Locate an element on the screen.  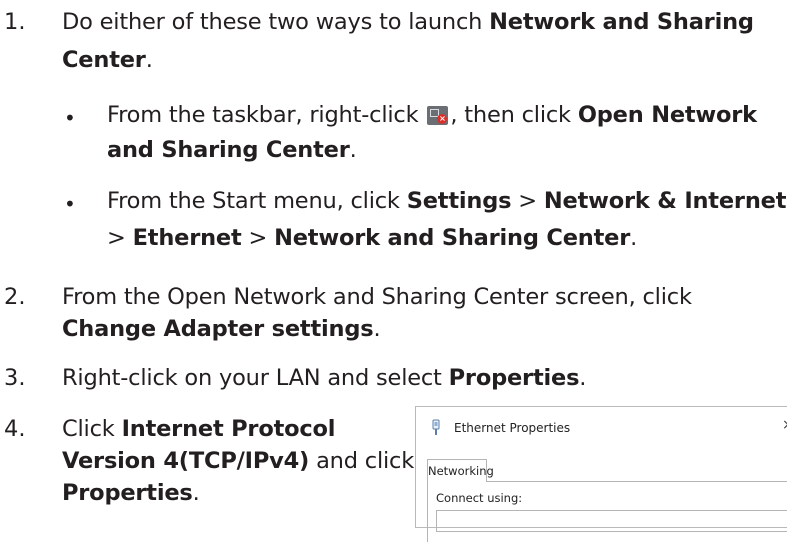
bullet-1-bold-open-network: Open Network is located at coordinates (667, 115).